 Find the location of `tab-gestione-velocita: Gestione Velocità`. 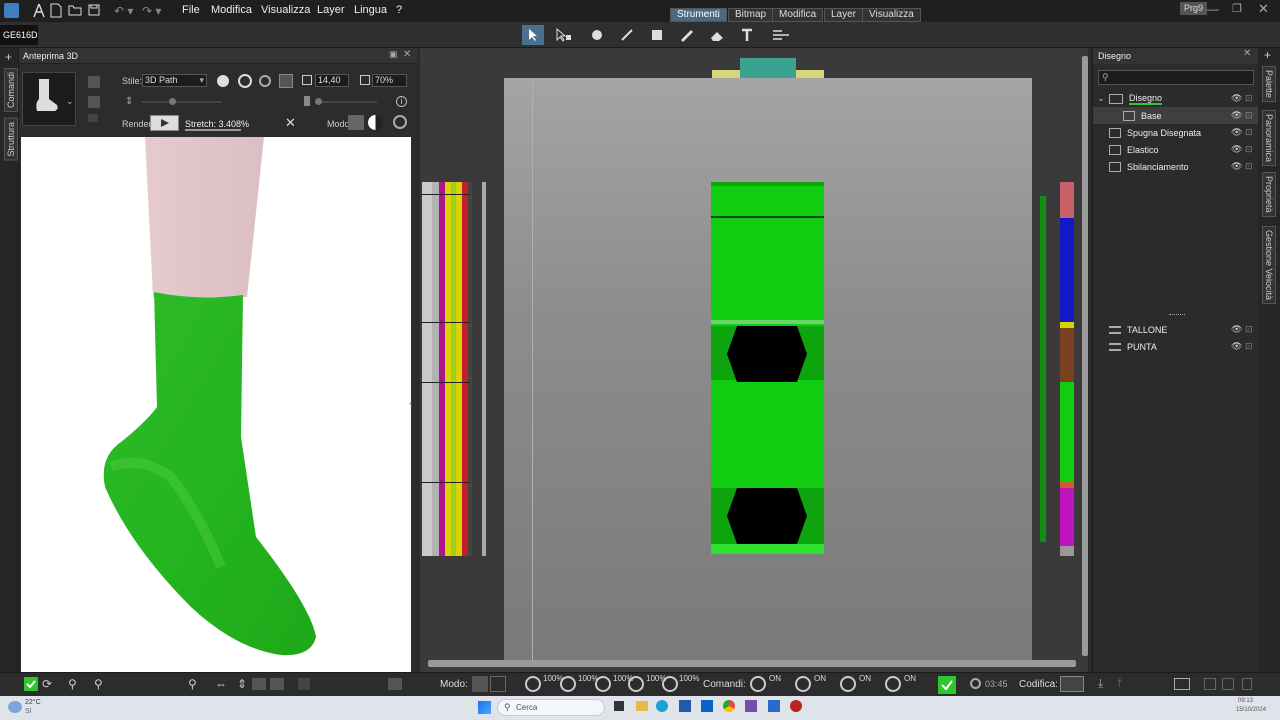

tab-gestione-velocita: Gestione Velocità is located at coordinates (1269, 265).